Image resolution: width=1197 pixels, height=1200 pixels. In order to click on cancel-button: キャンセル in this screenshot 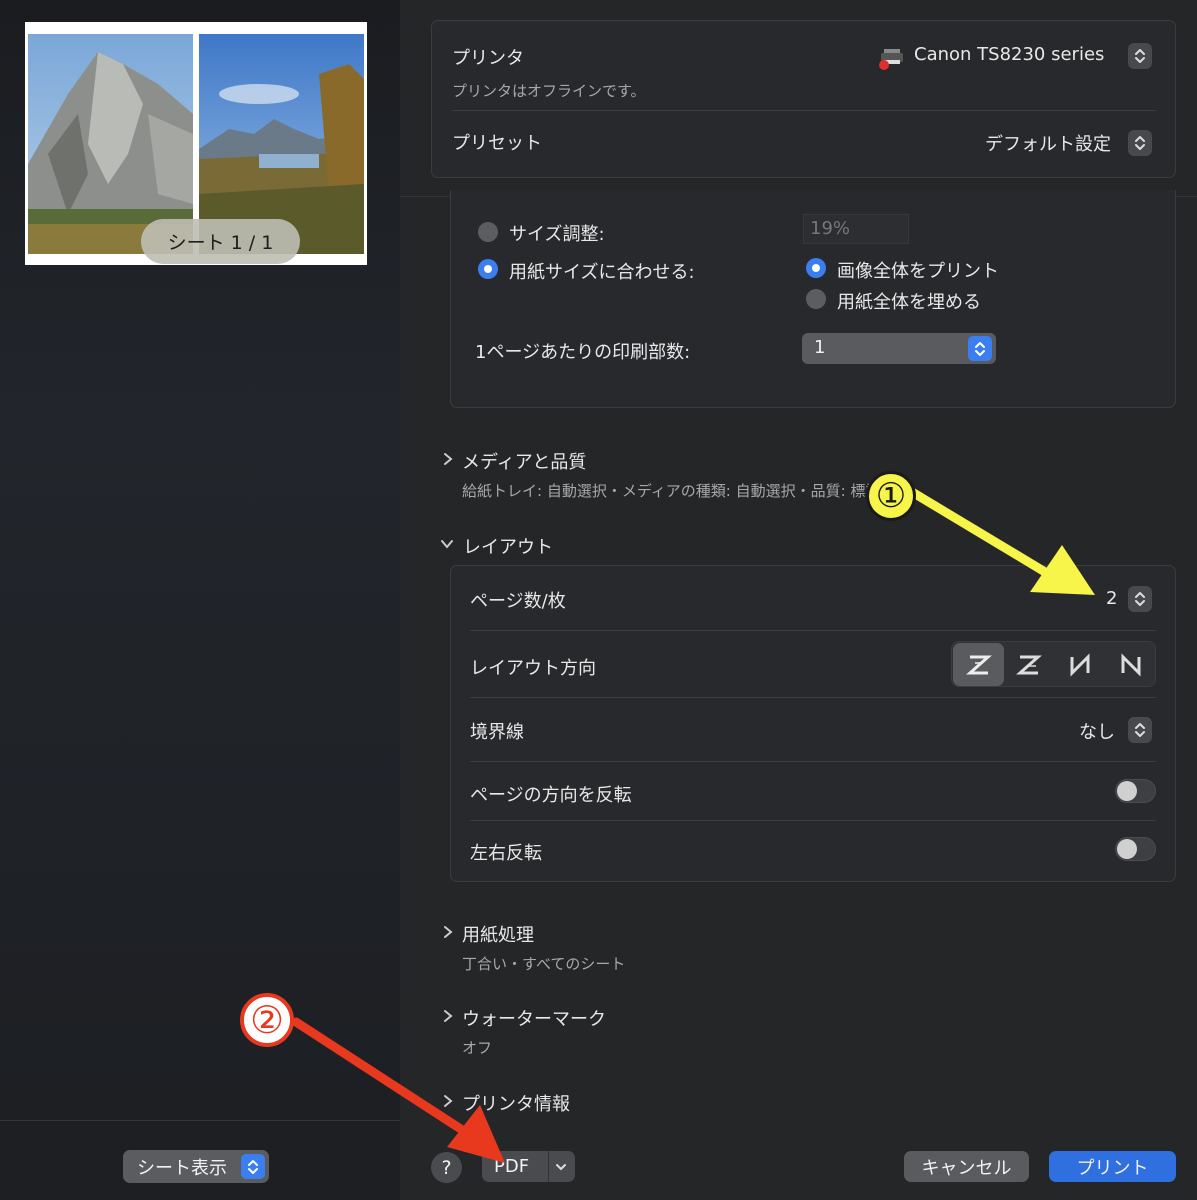, I will do `click(966, 1166)`.